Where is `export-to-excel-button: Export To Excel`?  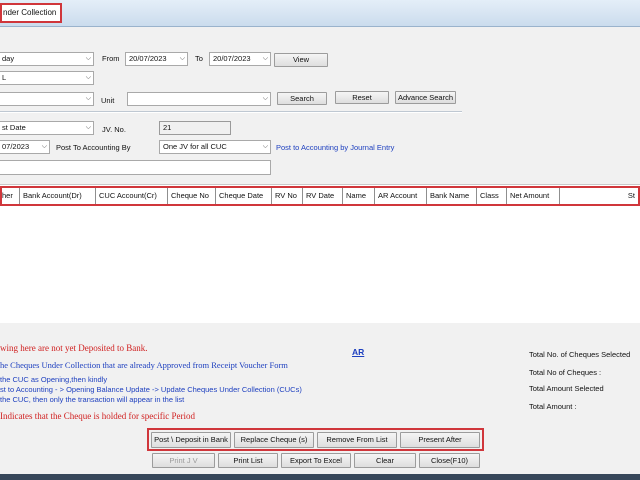
export-to-excel-button: Export To Excel is located at coordinates (316, 460).